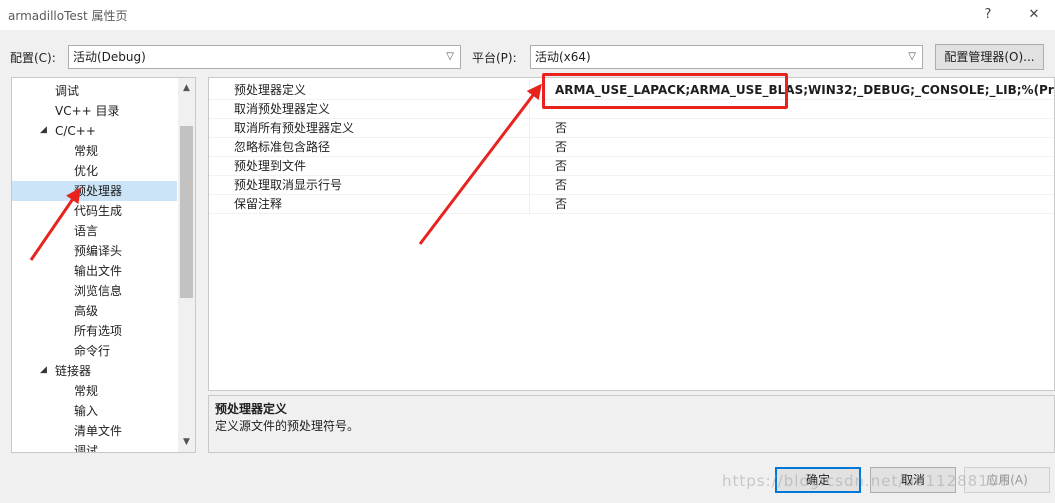 This screenshot has height=503, width=1055. What do you see at coordinates (494, 58) in the screenshot?
I see `platform-label: 平台(P):` at bounding box center [494, 58].